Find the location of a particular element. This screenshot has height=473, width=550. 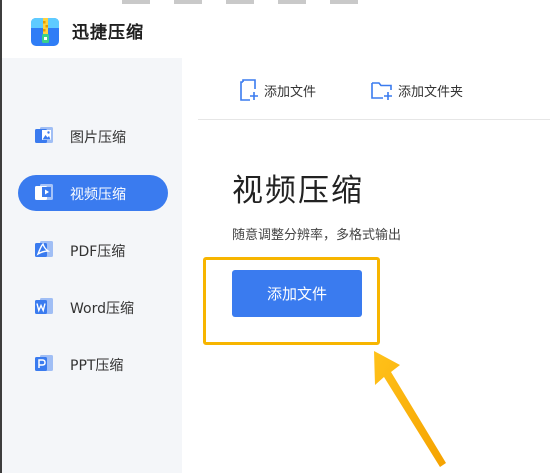

add-folder-toolbar-button: 添加文件夹 is located at coordinates (416, 90).